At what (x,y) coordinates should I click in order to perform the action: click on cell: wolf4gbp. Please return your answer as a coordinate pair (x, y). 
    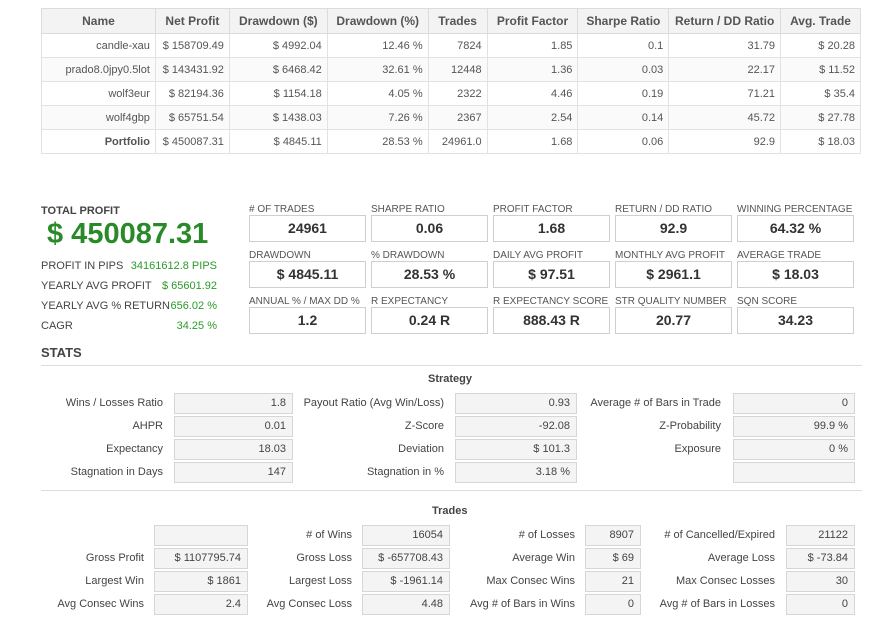
    Looking at the image, I should click on (98, 117).